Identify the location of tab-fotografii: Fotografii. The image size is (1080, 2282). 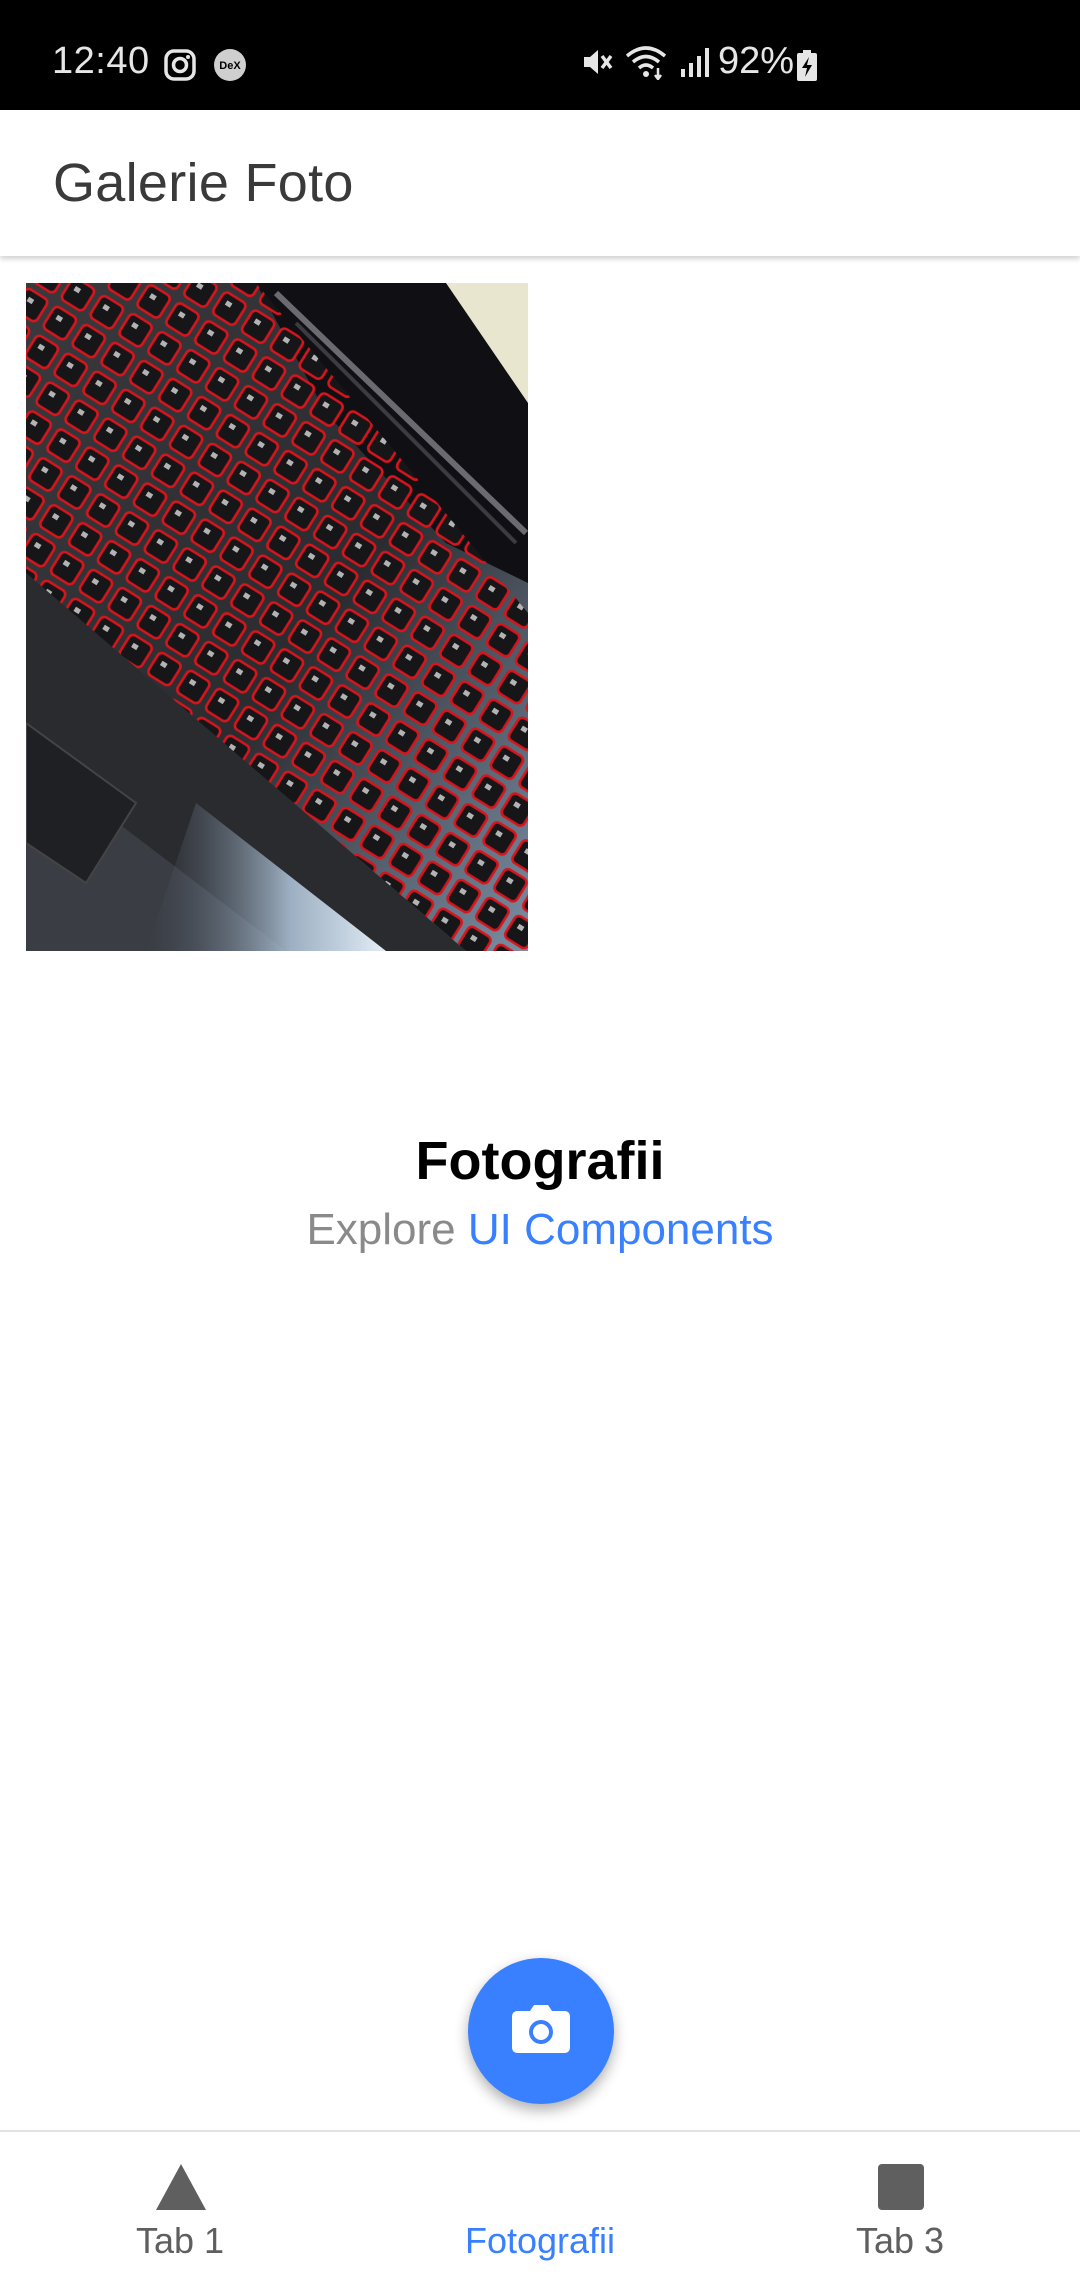
(540, 2207).